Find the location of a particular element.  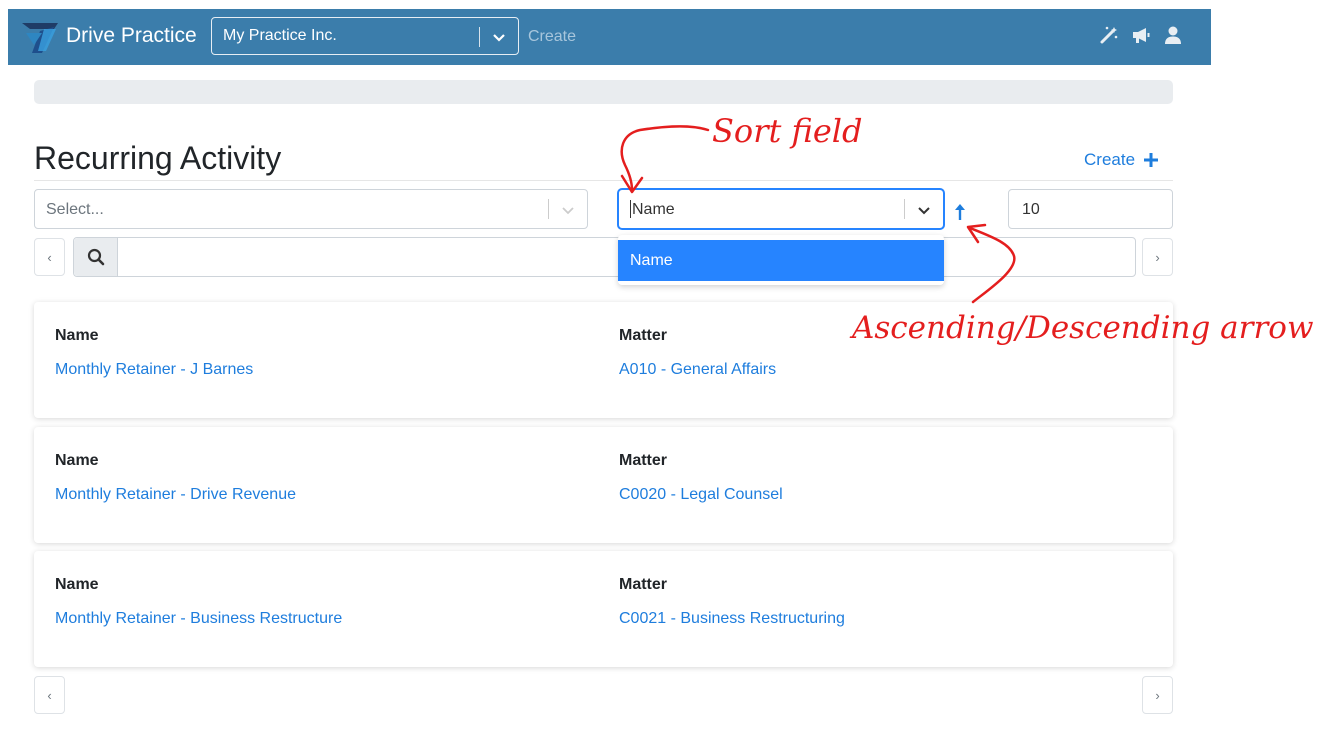

matter-link: C0020 - Legal Counsel is located at coordinates (701, 495).